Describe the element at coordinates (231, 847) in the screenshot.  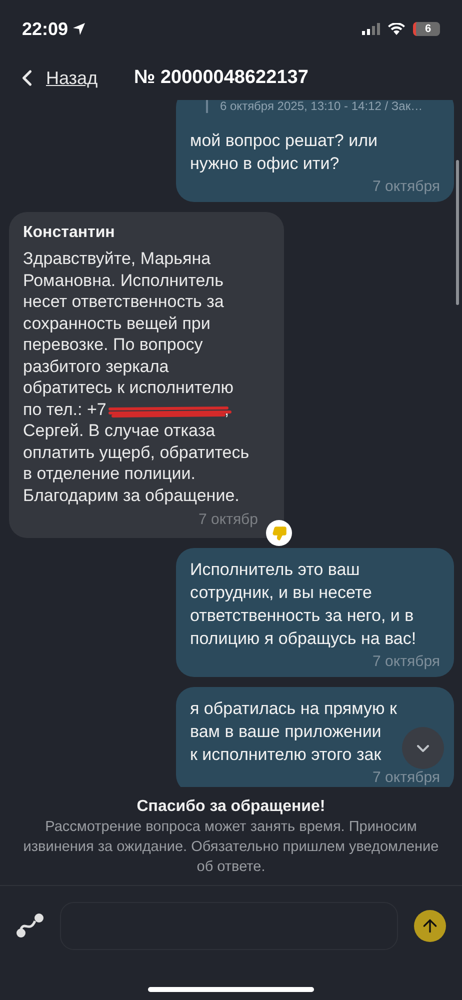
I see `notice-text: Рассмотрение вопроса может занять время. Приносим извинения за ожидание. Обязательно пришлем уведомление об ответе.` at that location.